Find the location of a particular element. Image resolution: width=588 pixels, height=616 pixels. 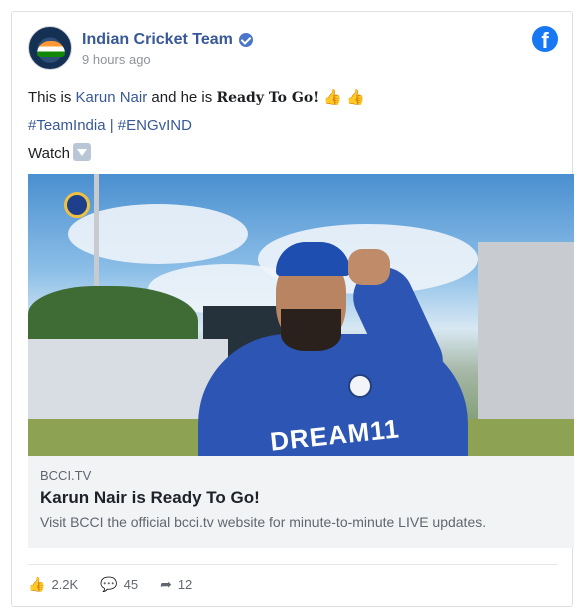

name-row: Indian Cricket Team is located at coordinates (167, 40).